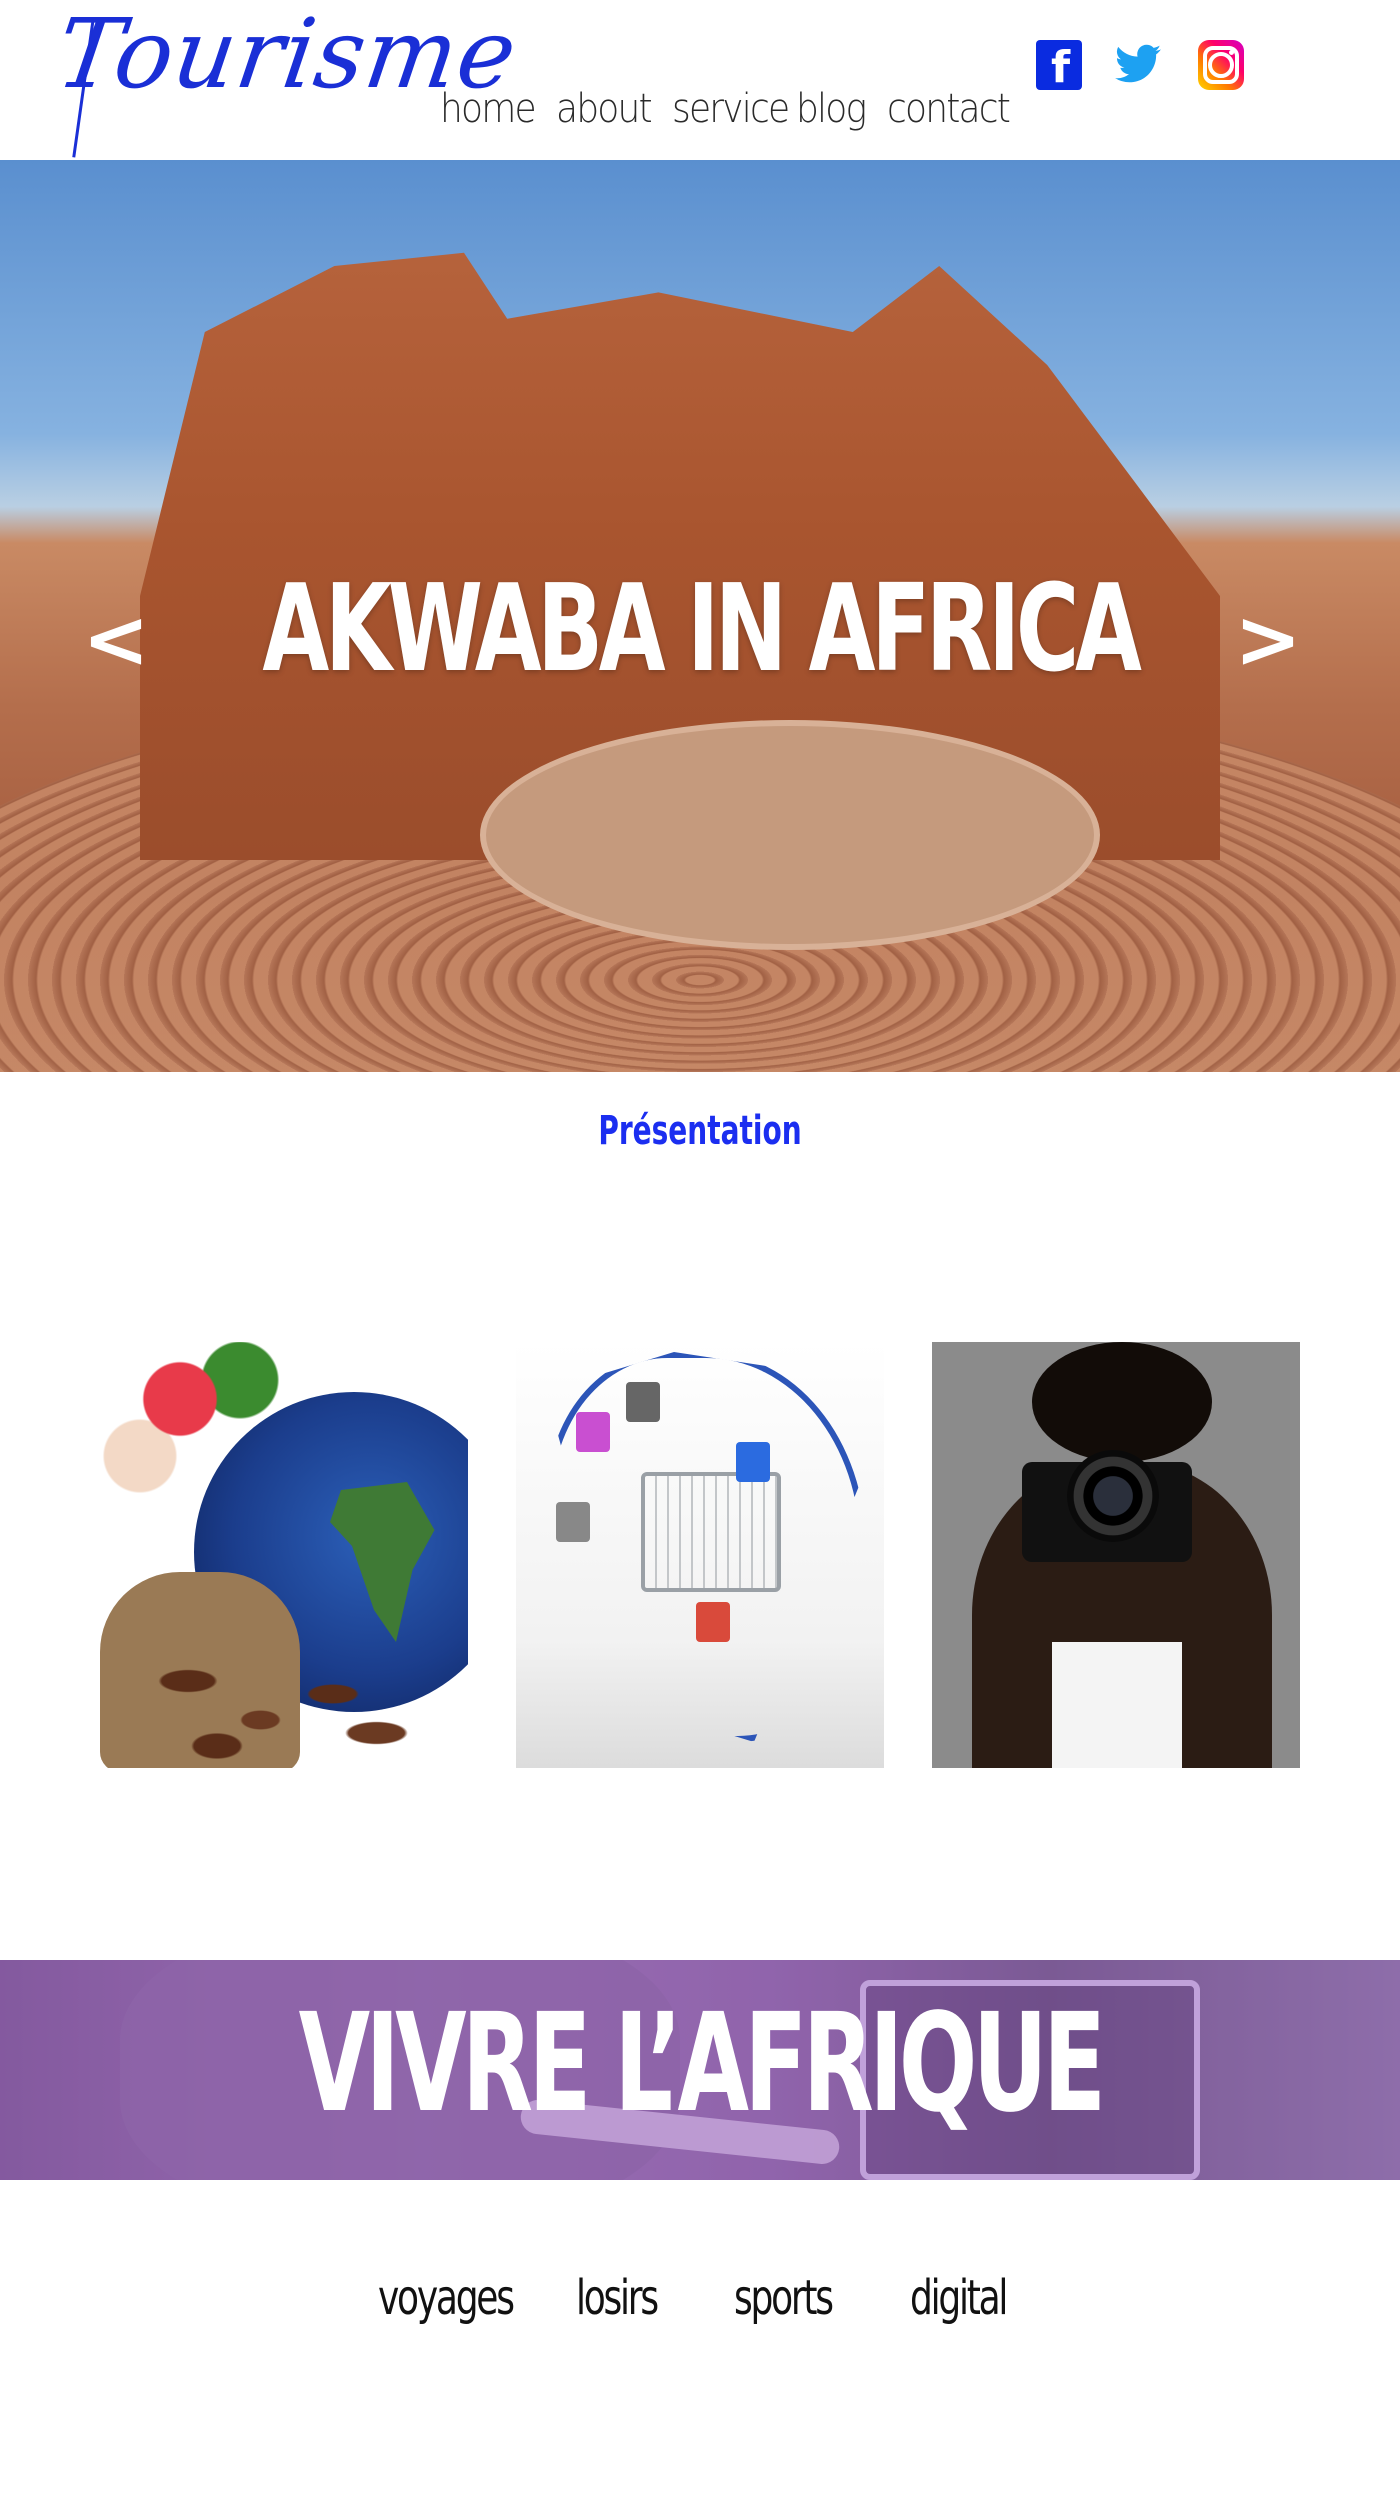 The image size is (1400, 2500). What do you see at coordinates (446, 2298) in the screenshot?
I see `category-voyages: voyages` at bounding box center [446, 2298].